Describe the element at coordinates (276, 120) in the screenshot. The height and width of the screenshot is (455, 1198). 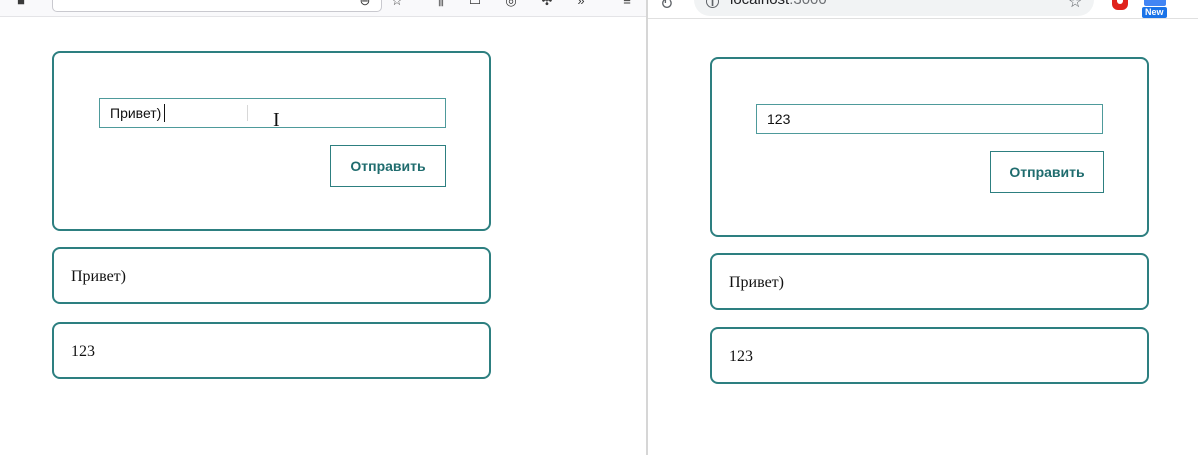
I see `text-cursor-icon: I` at that location.